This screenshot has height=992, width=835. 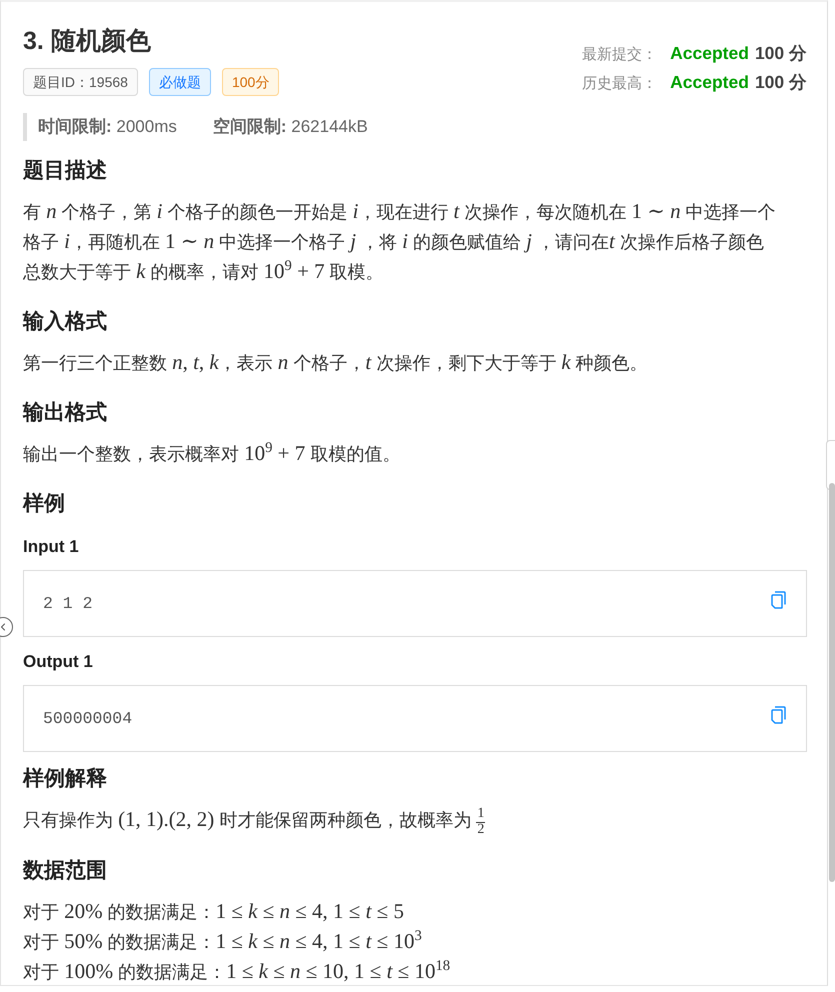 I want to click on section-heading: 样例解释, so click(x=65, y=779).